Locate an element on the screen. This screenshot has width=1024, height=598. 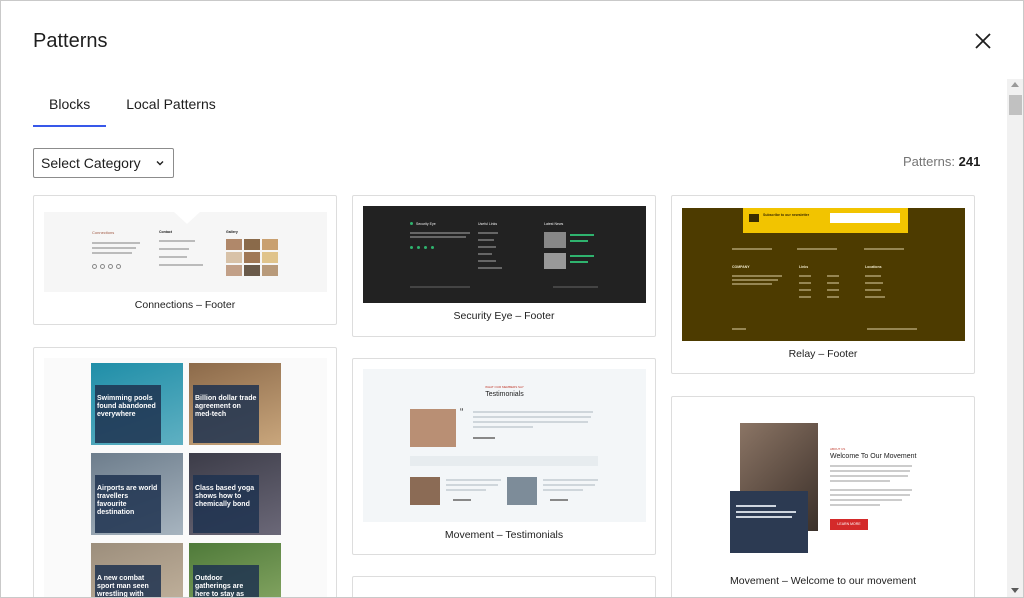
pattern-title: Movement – Testimonials is located at coordinates (504, 535).